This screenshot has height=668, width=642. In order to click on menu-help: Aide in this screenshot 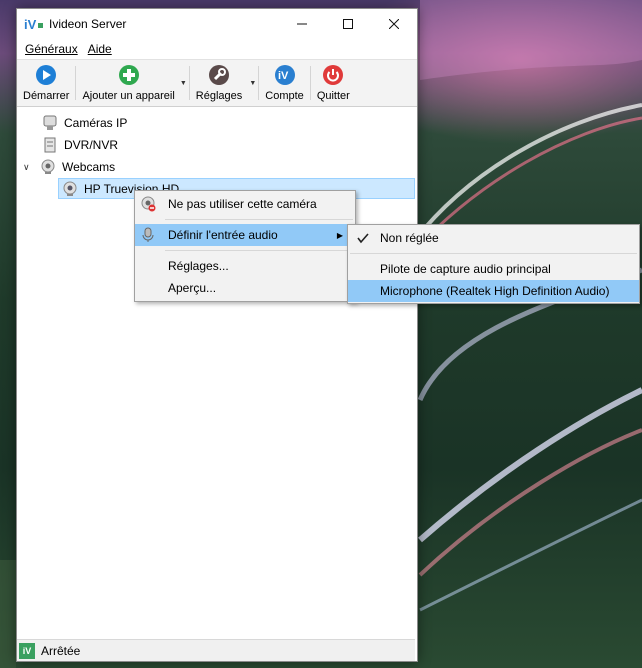, I will do `click(101, 49)`.